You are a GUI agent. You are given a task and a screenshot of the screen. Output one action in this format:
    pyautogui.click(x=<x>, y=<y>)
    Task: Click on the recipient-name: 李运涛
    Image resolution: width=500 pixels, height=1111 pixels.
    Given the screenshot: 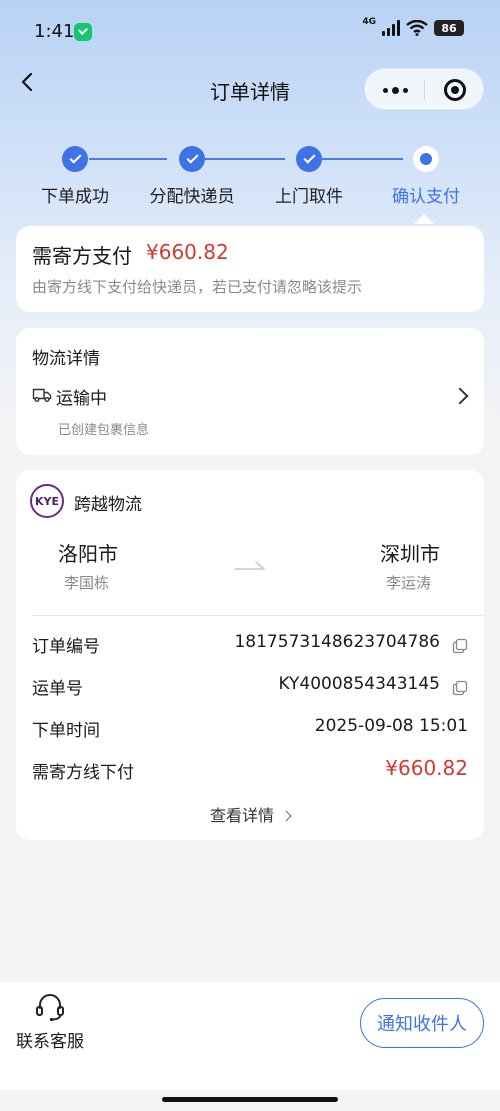 What is the action you would take?
    pyautogui.click(x=409, y=583)
    